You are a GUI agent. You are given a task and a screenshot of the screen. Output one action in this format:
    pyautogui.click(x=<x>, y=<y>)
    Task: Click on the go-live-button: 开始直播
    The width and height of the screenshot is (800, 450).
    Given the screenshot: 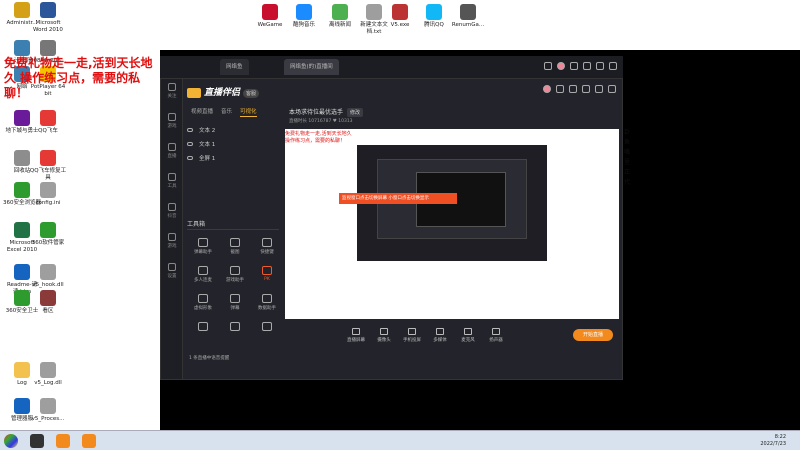 What is the action you would take?
    pyautogui.click(x=593, y=335)
    